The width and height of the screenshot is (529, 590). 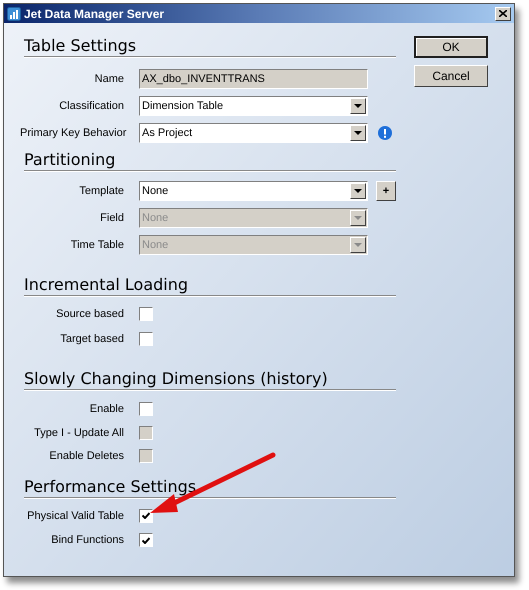 What do you see at coordinates (451, 47) in the screenshot?
I see `dialog-button: OK` at bounding box center [451, 47].